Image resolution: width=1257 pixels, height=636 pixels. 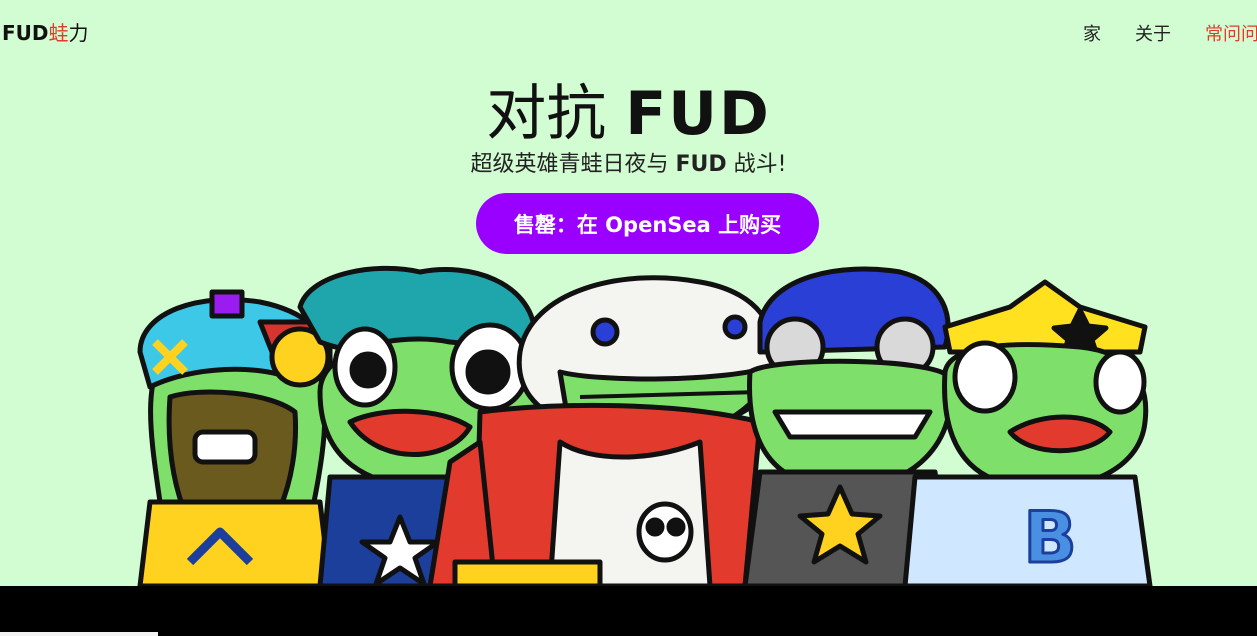 I want to click on nav-about: 关于, so click(x=1153, y=33).